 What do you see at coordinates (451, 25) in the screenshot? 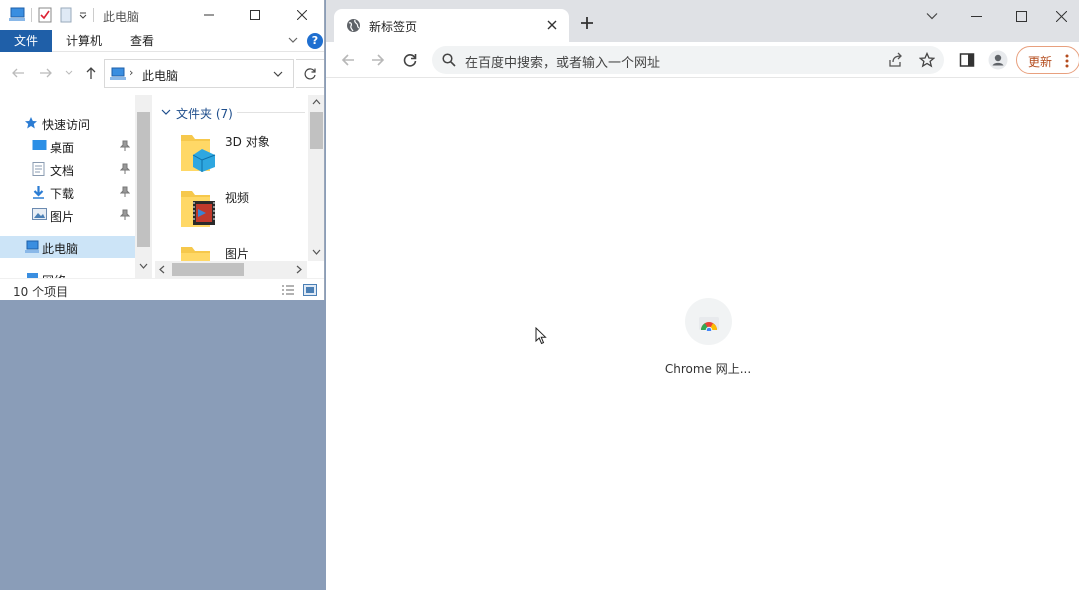
I see `tab-new-tab: 新标签页` at bounding box center [451, 25].